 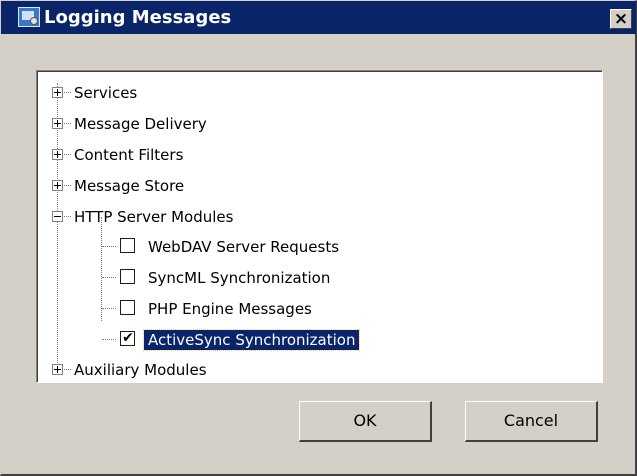 I want to click on checkbox-activesync: ✔, so click(x=127, y=338).